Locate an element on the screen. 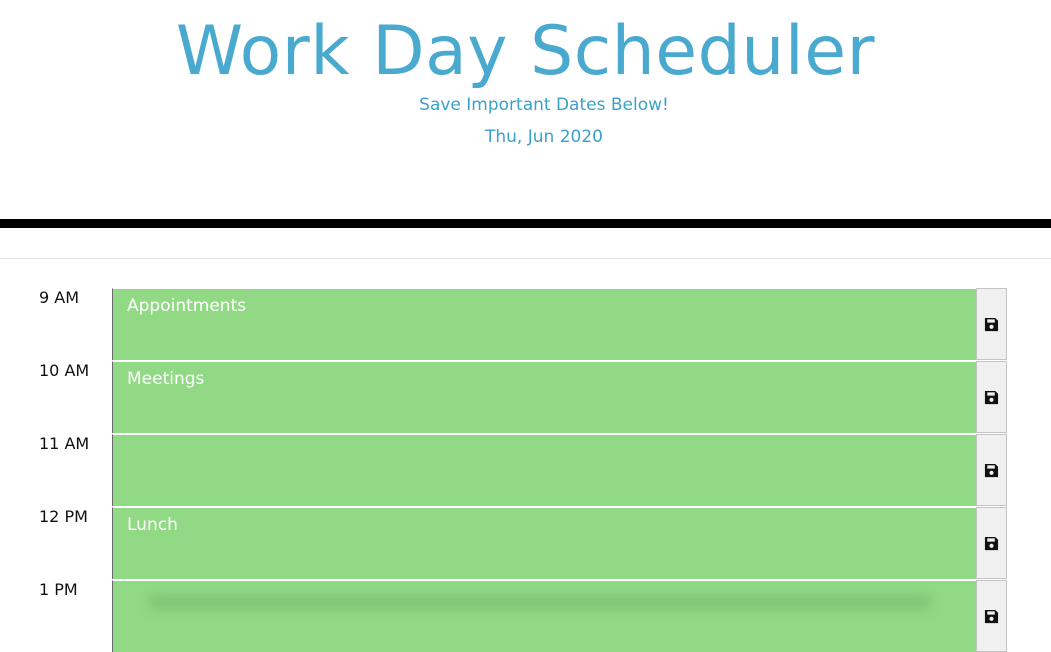 The height and width of the screenshot is (652, 1051). hour-label: 11 AM is located at coordinates (64, 443).